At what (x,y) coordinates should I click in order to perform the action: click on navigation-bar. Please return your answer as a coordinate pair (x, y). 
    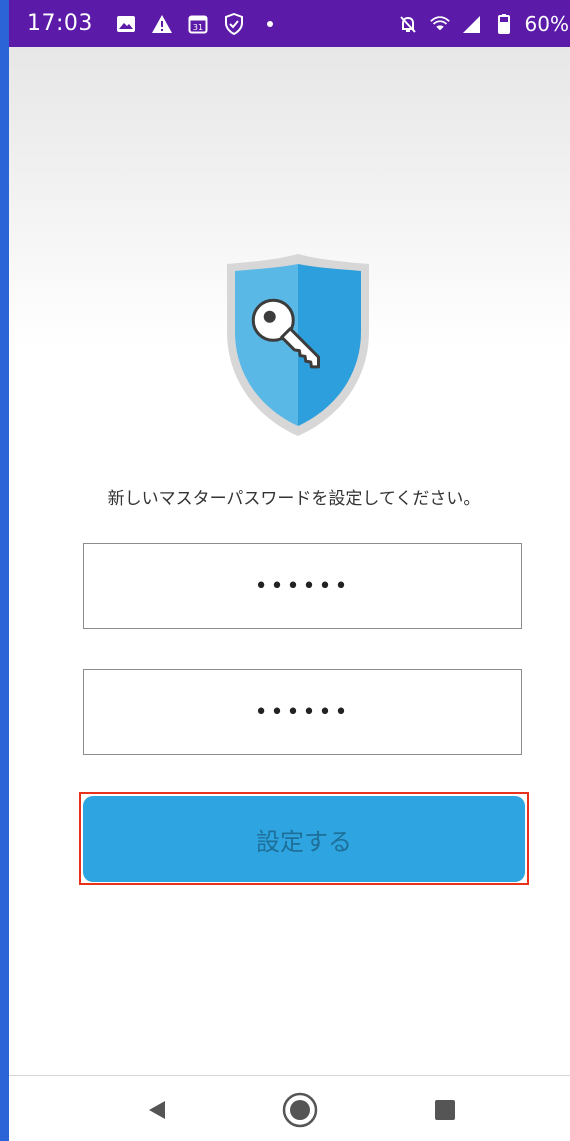
    Looking at the image, I should click on (289, 1108).